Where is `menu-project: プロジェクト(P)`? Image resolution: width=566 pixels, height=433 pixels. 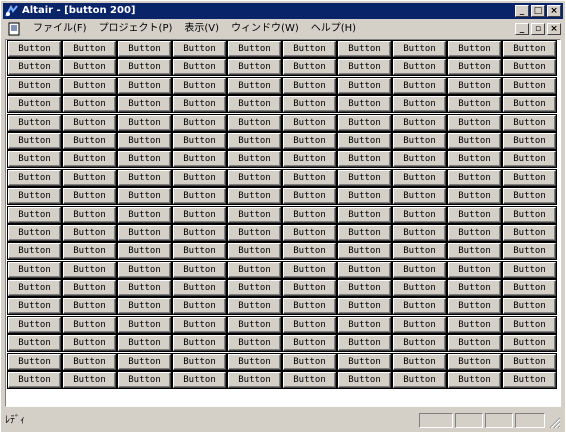 menu-project: プロジェクト(P) is located at coordinates (136, 29).